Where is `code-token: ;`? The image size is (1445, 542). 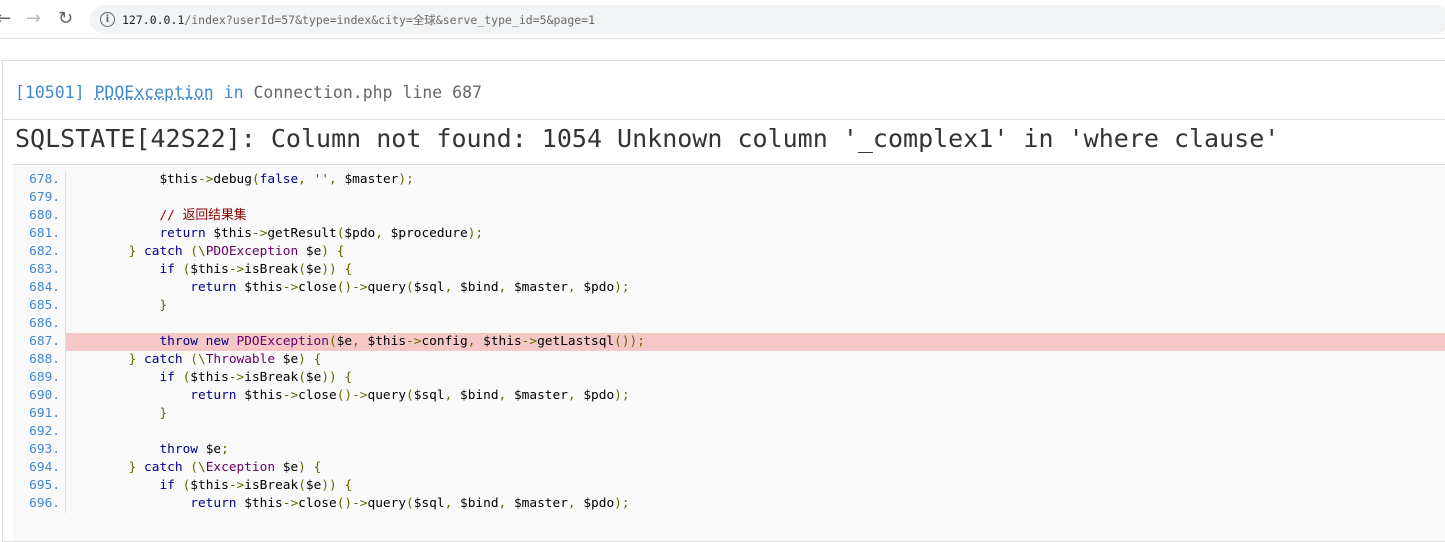 code-token: ; is located at coordinates (225, 449).